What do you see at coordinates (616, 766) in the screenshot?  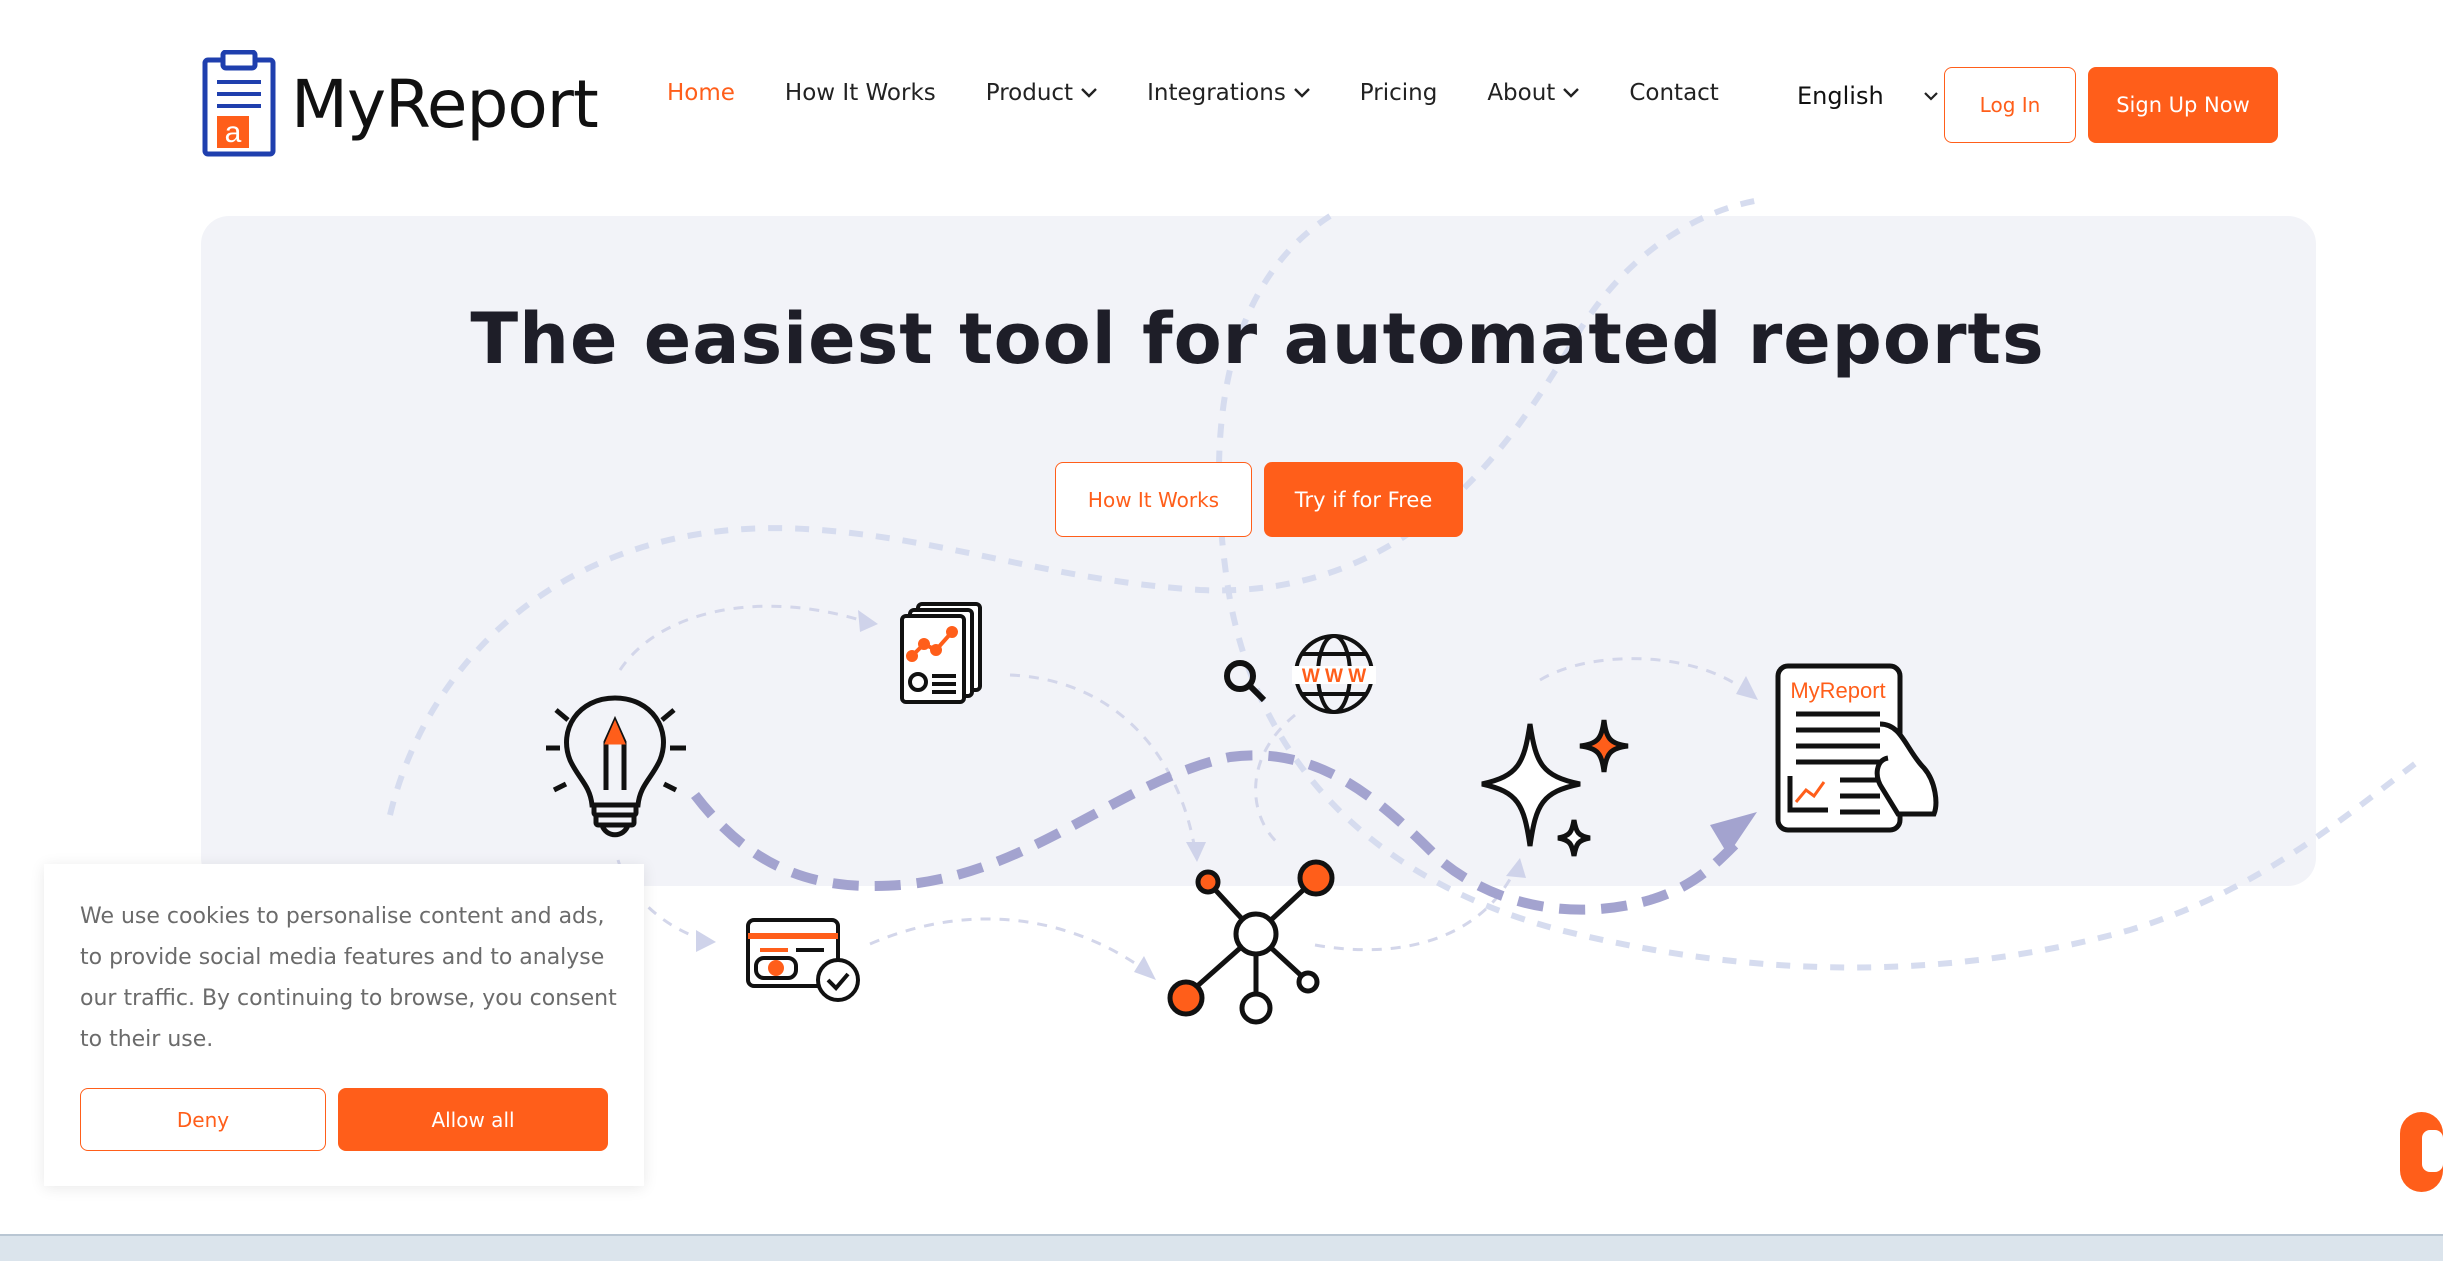 I see `lightbulb-icon` at bounding box center [616, 766].